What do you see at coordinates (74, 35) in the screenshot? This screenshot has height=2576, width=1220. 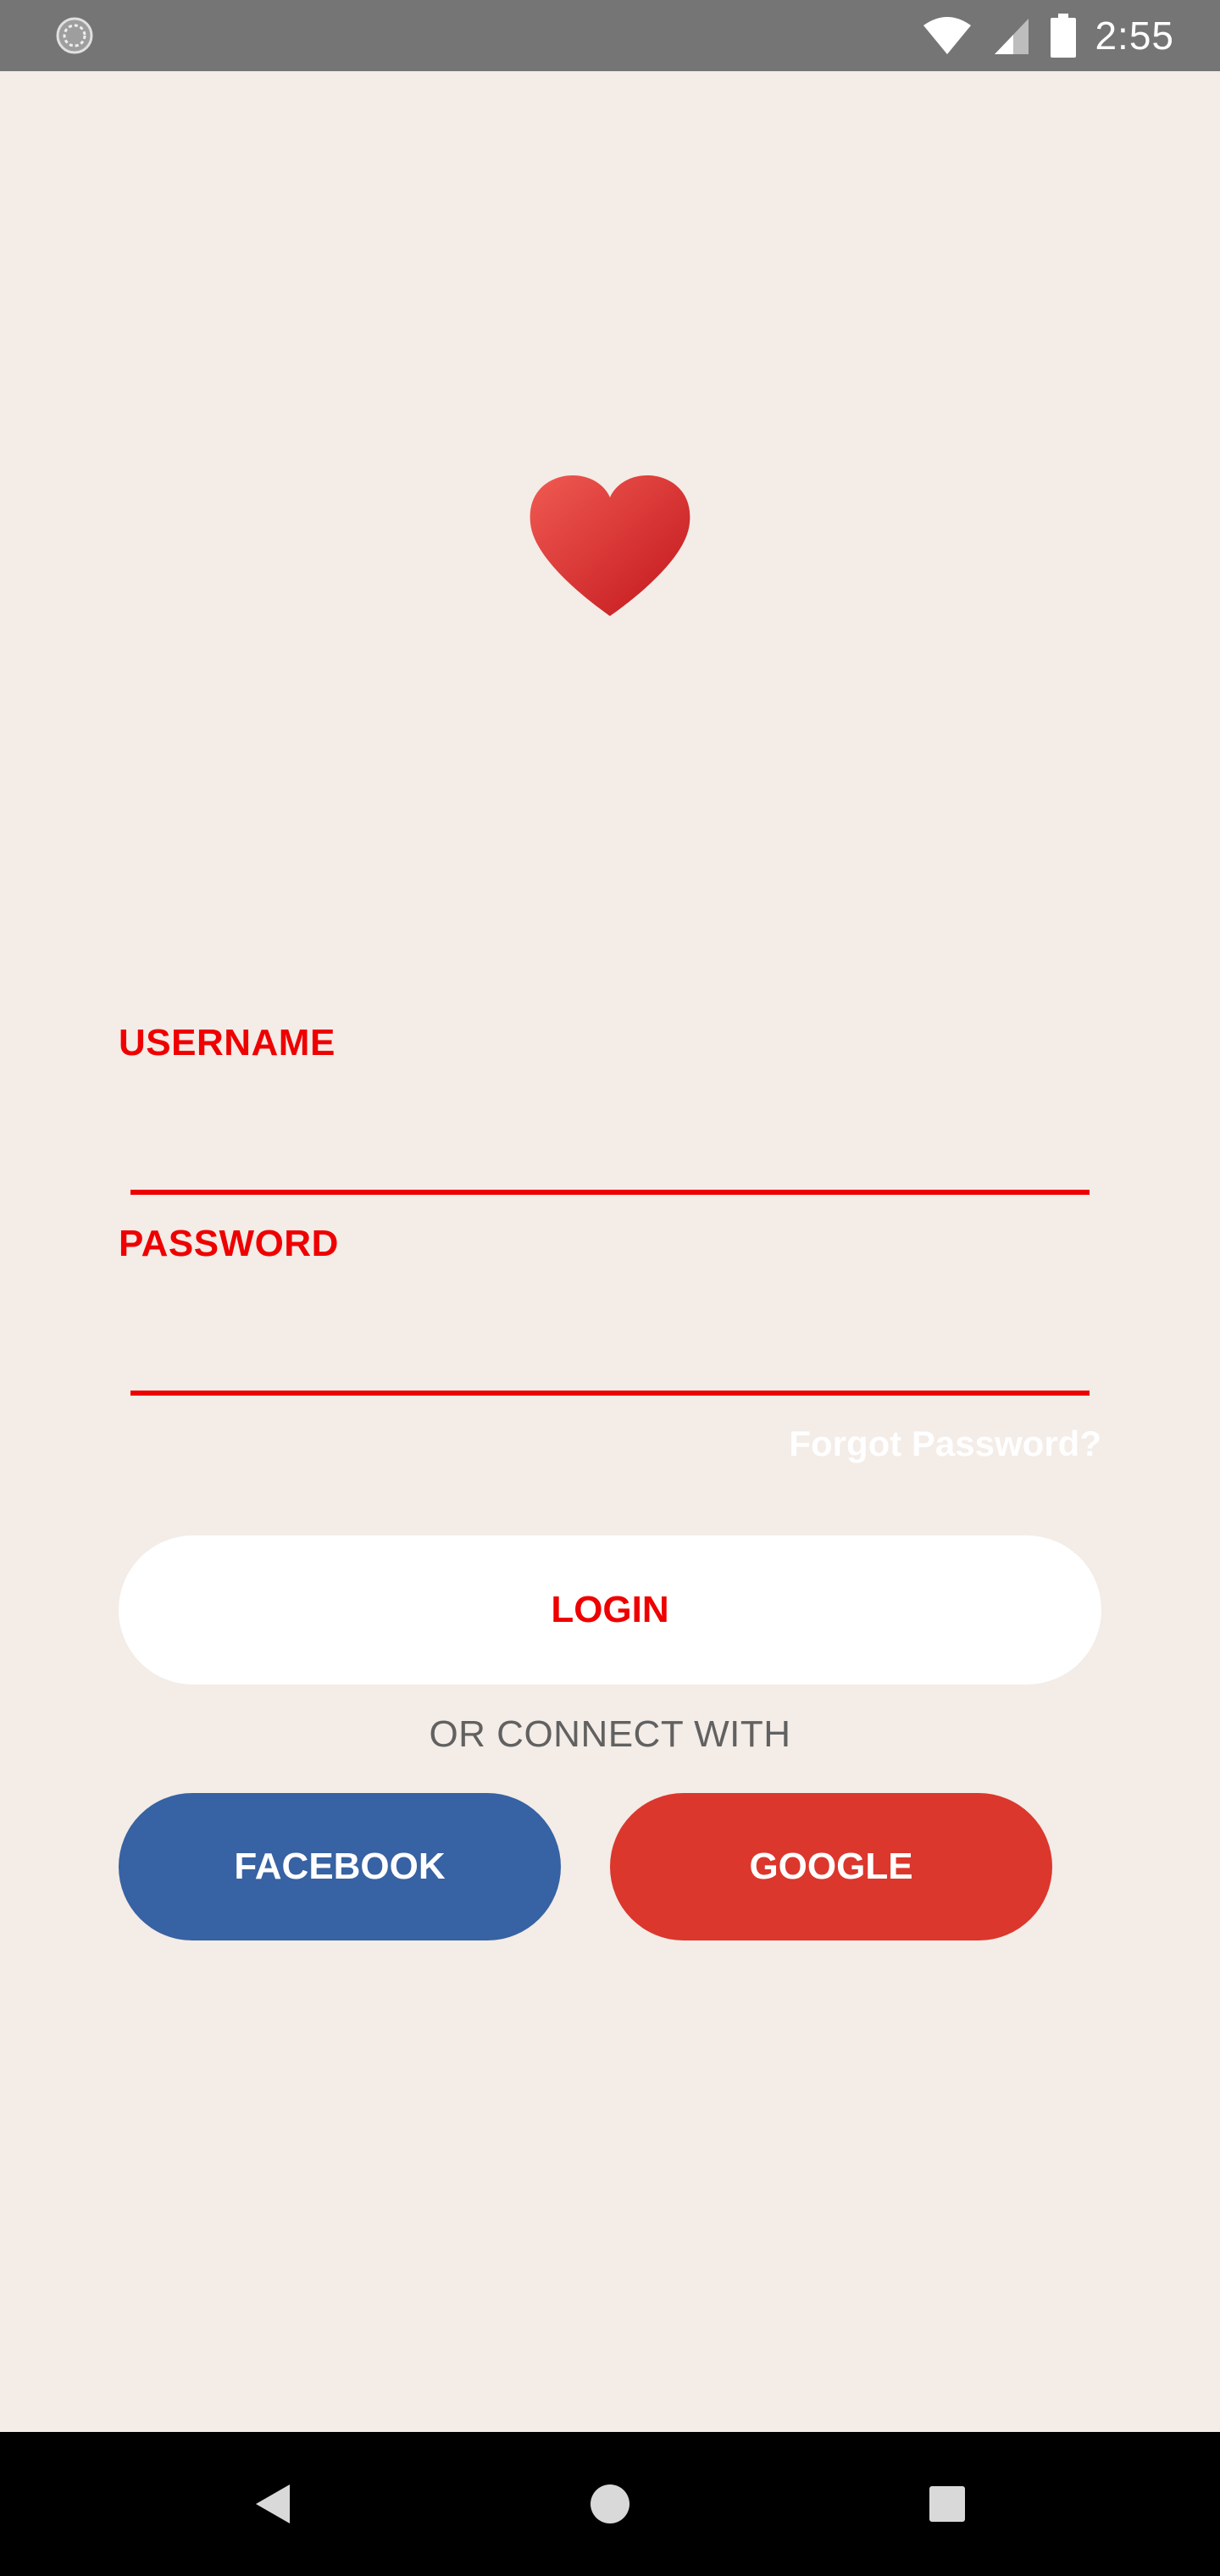 I see `sync-icon` at bounding box center [74, 35].